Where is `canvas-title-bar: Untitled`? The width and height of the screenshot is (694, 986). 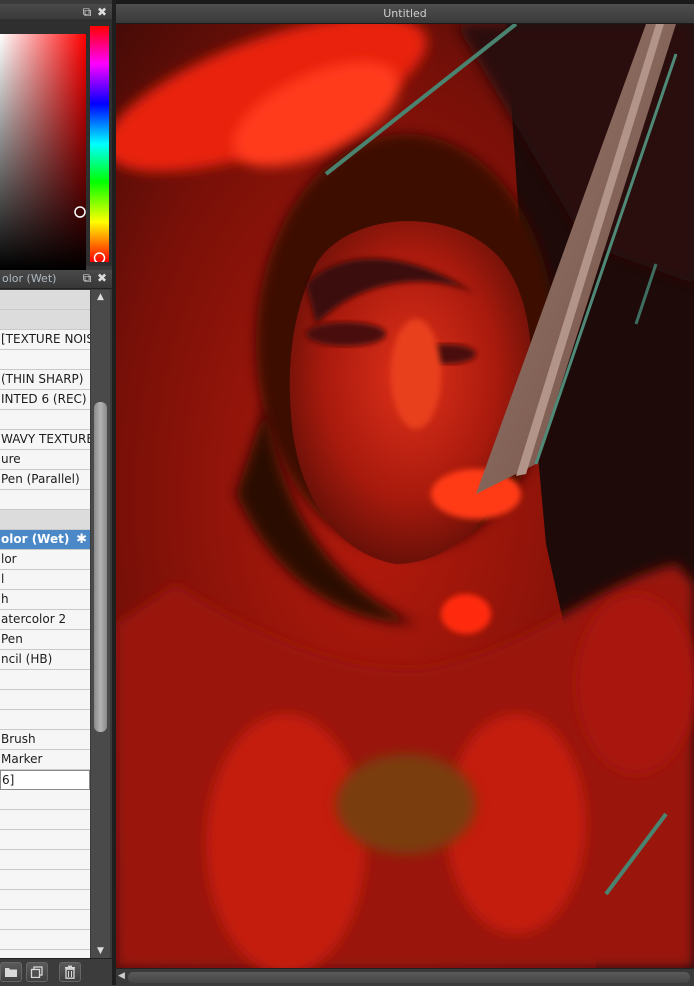
canvas-title-bar: Untitled is located at coordinates (405, 14).